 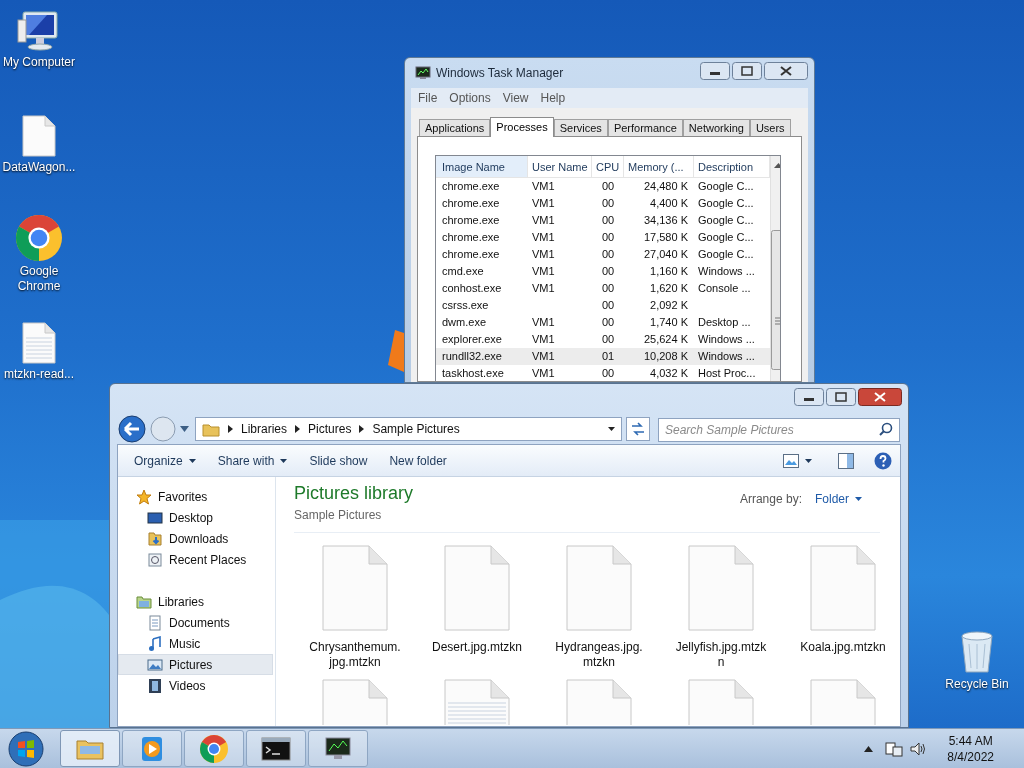 What do you see at coordinates (416, 429) in the screenshot?
I see `breadcrumb-item: Sample Pictures` at bounding box center [416, 429].